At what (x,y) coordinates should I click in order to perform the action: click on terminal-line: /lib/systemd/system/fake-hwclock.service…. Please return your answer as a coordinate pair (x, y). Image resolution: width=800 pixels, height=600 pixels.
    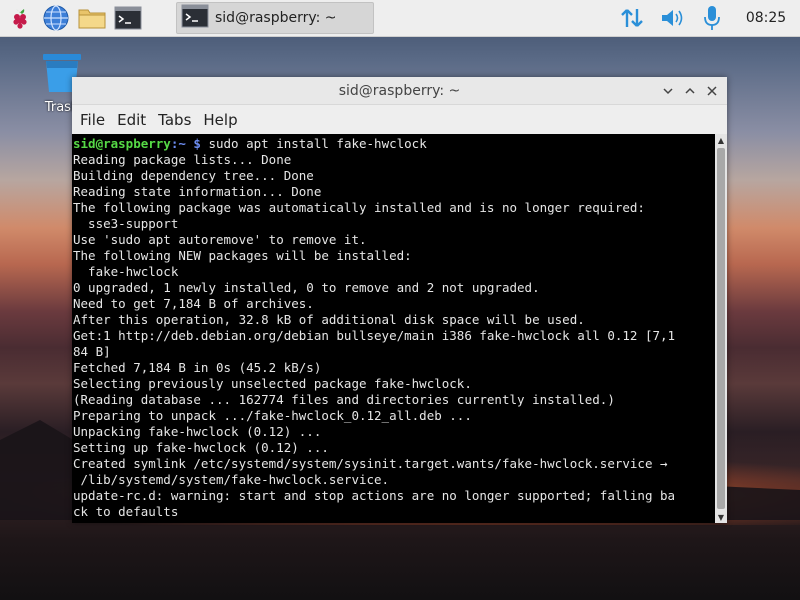
    Looking at the image, I should click on (231, 479).